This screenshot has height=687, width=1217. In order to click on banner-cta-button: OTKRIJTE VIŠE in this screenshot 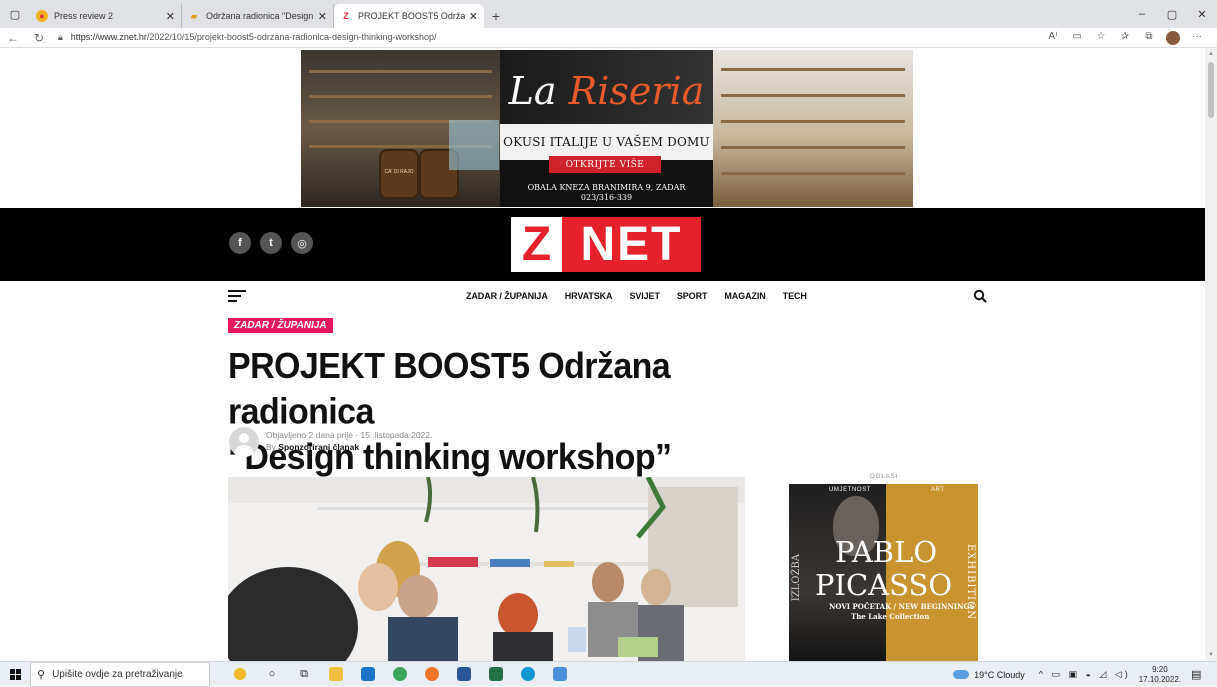, I will do `click(605, 164)`.